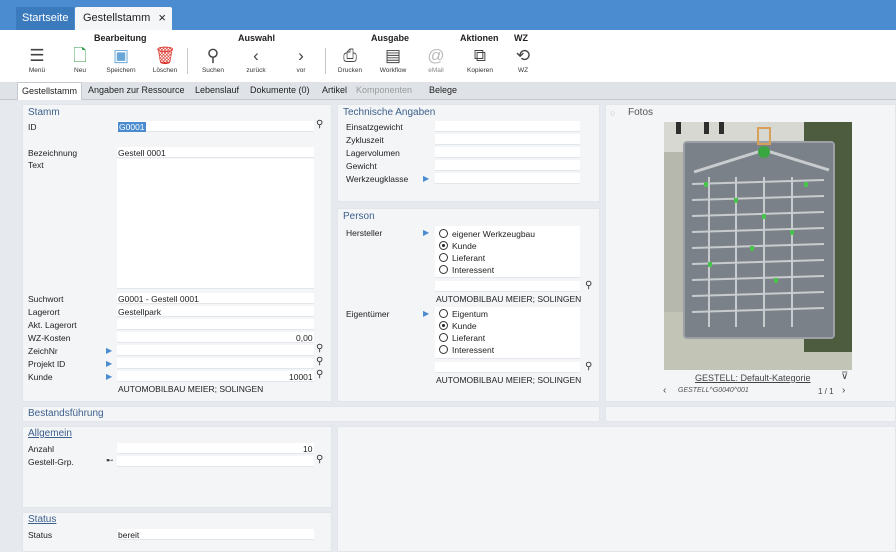  What do you see at coordinates (257, 38) in the screenshot?
I see `group-auswahl: Auswahl` at bounding box center [257, 38].